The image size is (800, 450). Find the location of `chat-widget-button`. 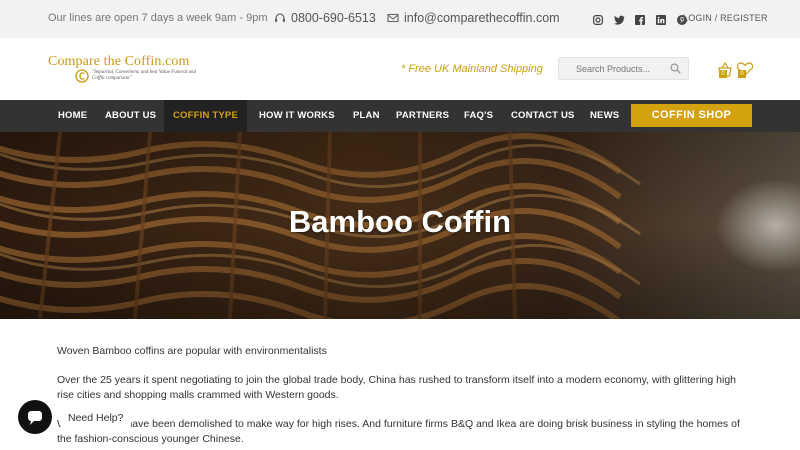

chat-widget-button is located at coordinates (35, 417).